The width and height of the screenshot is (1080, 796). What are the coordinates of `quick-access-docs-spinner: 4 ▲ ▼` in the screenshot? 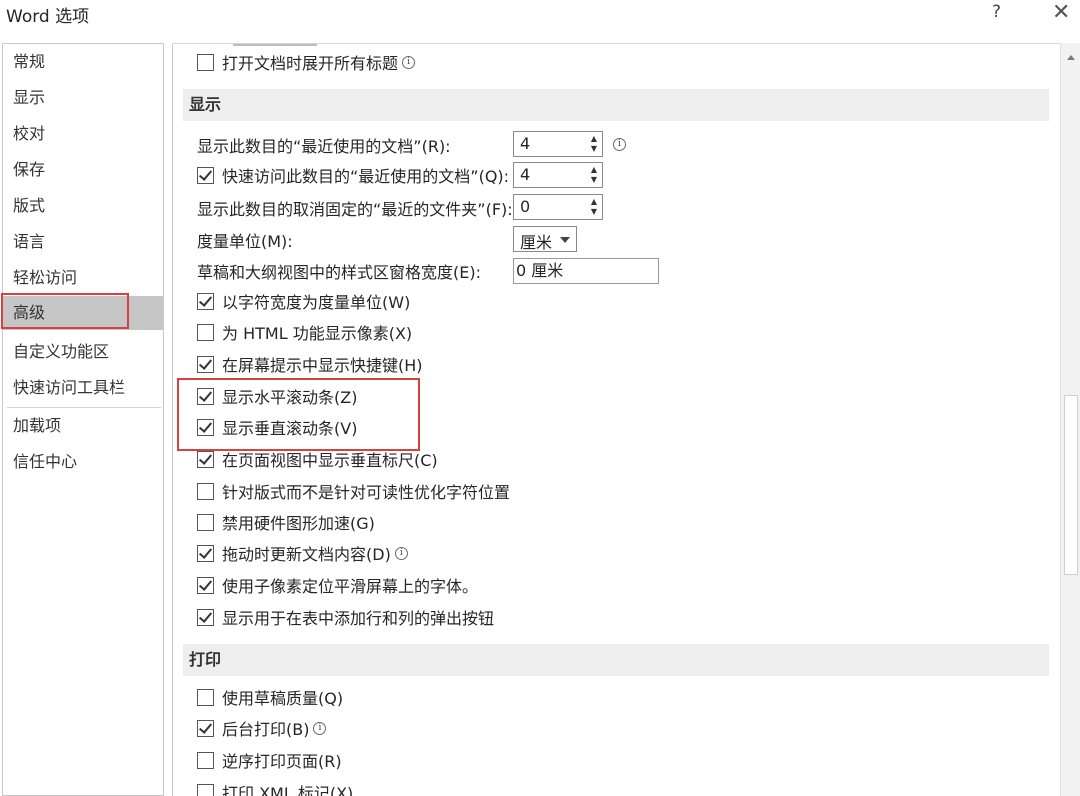 It's located at (558, 175).